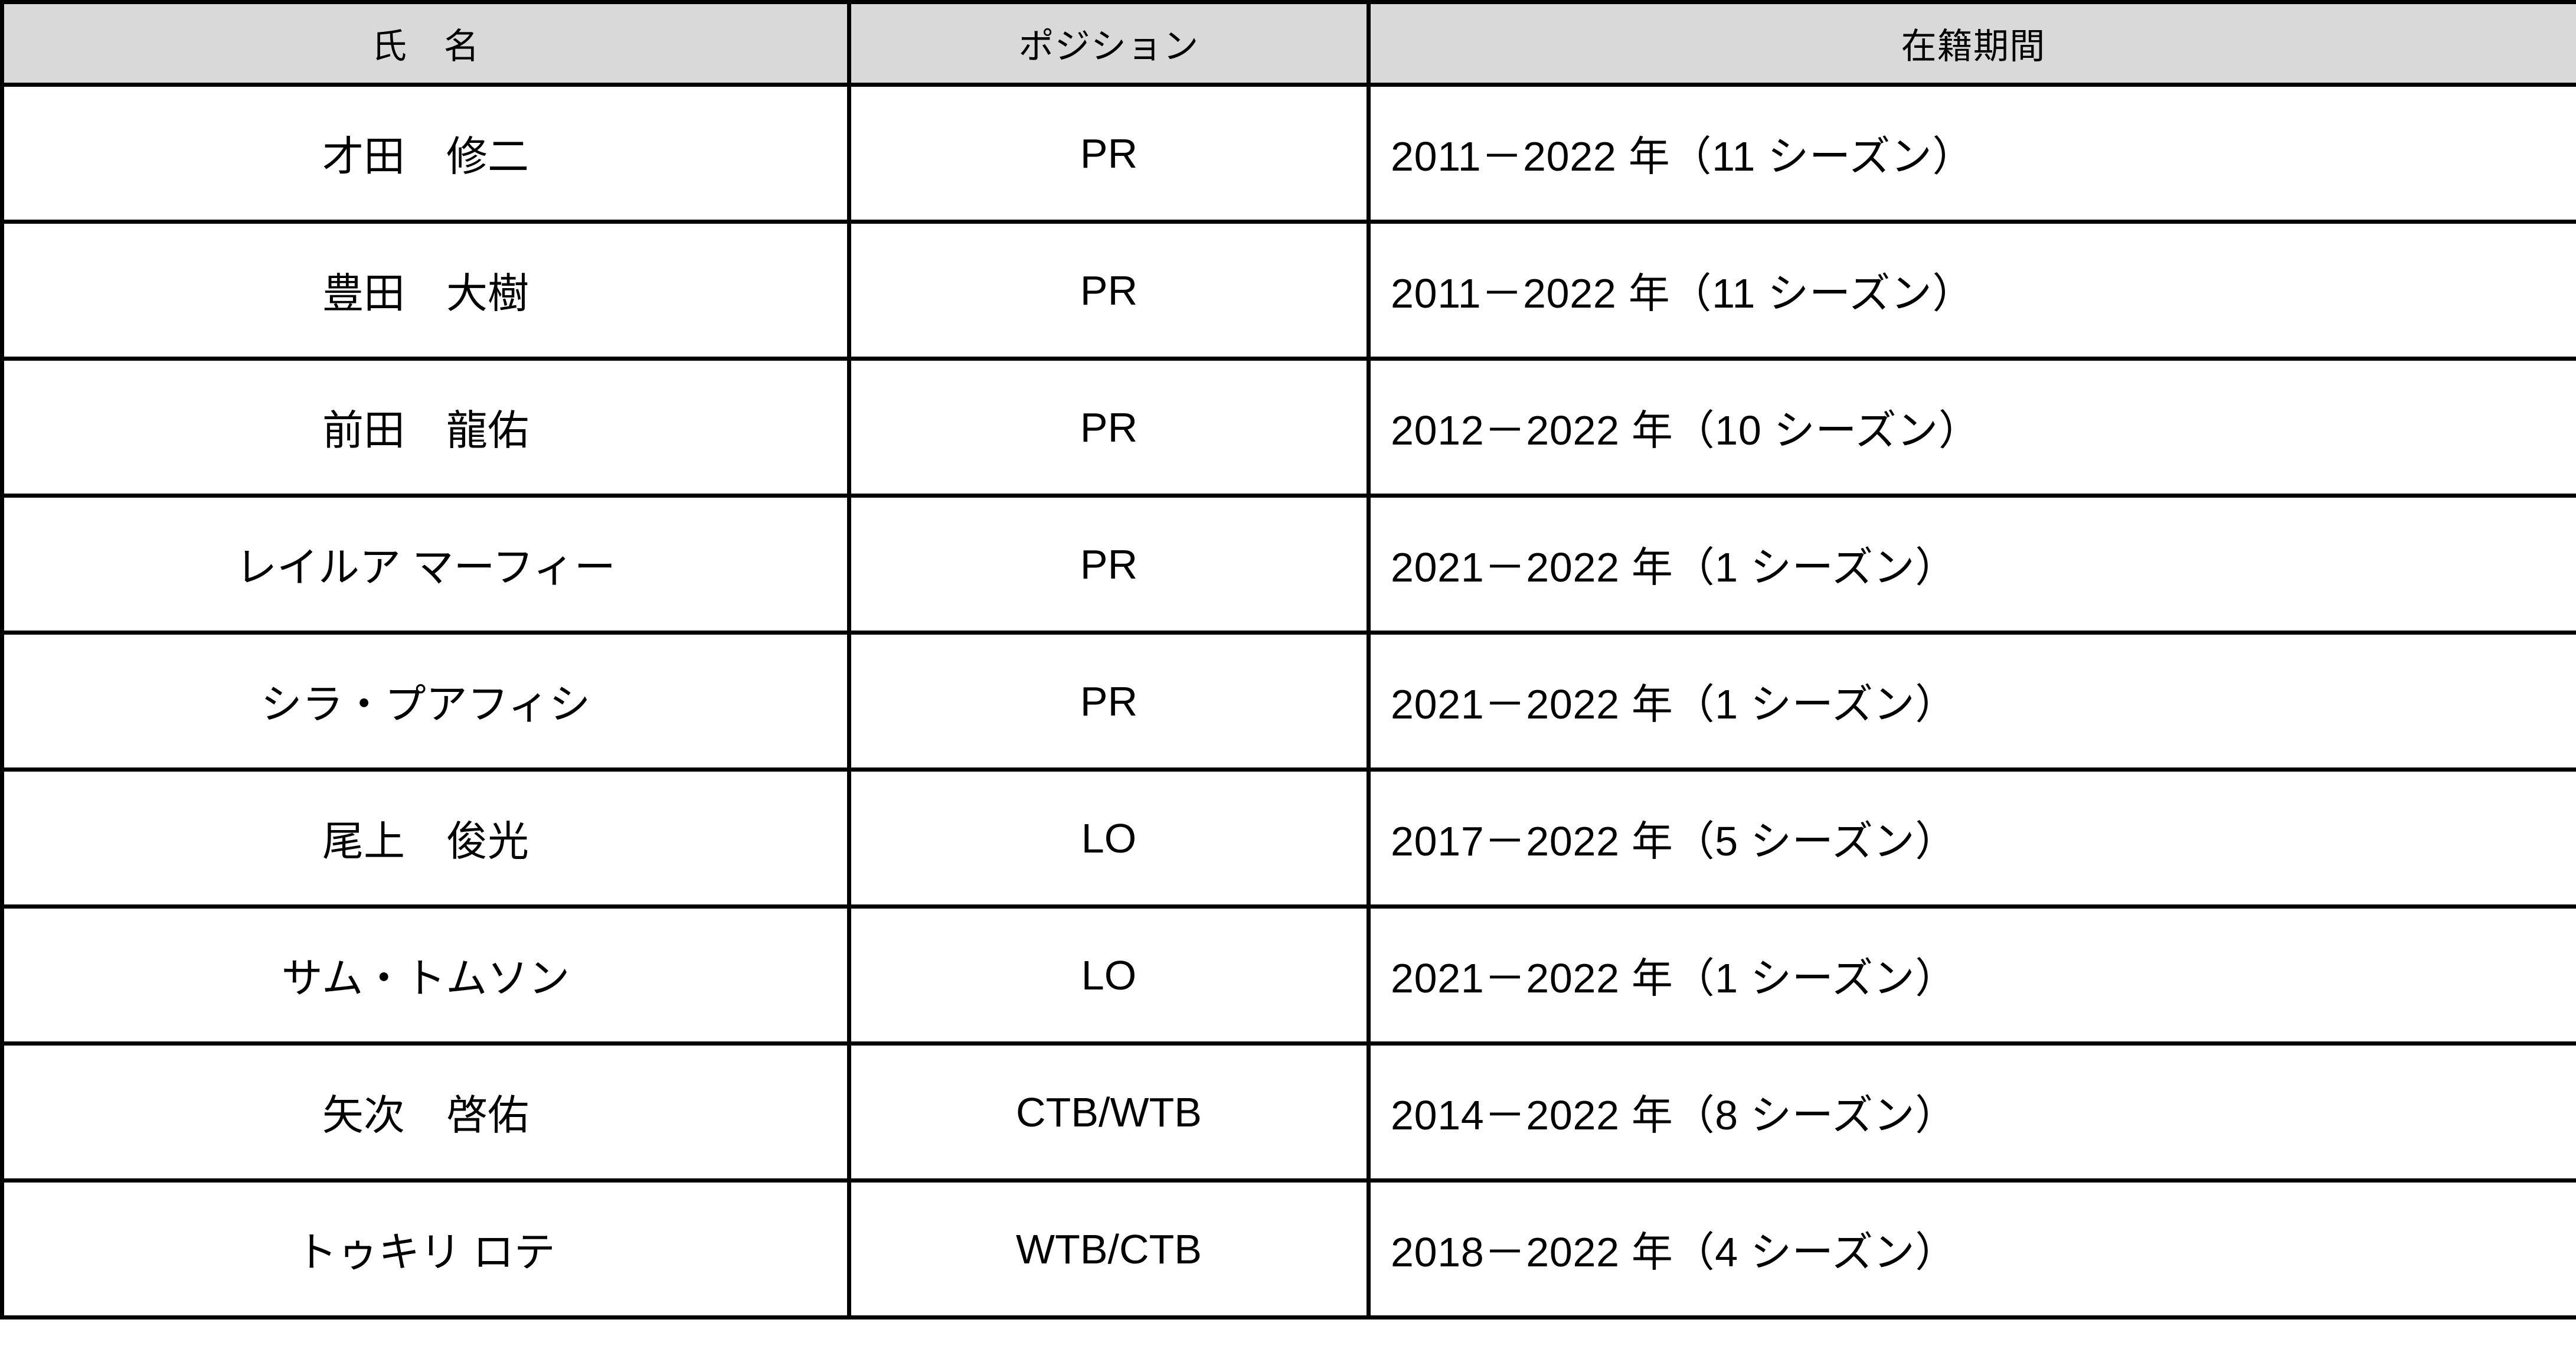  Describe the element at coordinates (1971, 1112) in the screenshot. I see `cell-player-tenure: 2014－2022 年（8 シーズン）` at that location.